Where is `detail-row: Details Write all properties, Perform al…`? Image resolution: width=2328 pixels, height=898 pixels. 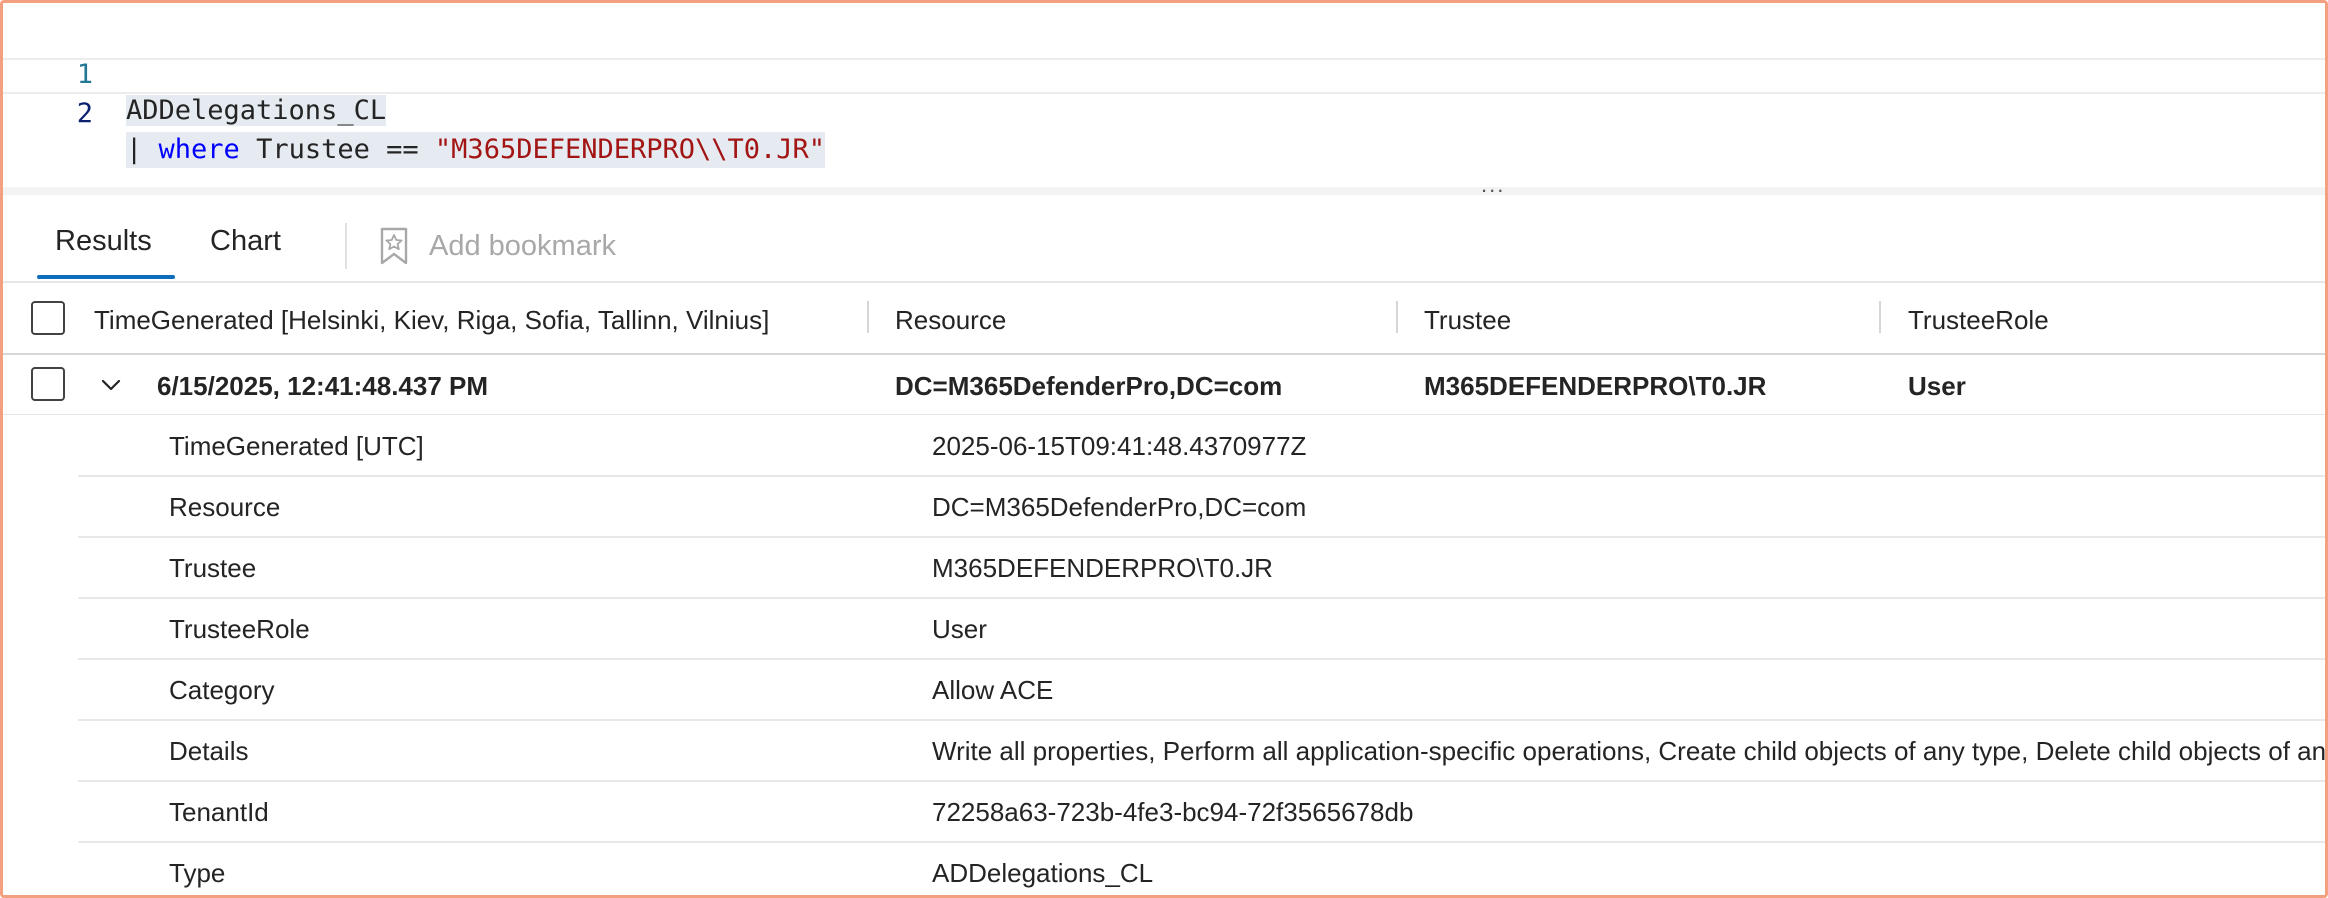
detail-row: Details Write all properties, Perform al… is located at coordinates (1203, 751).